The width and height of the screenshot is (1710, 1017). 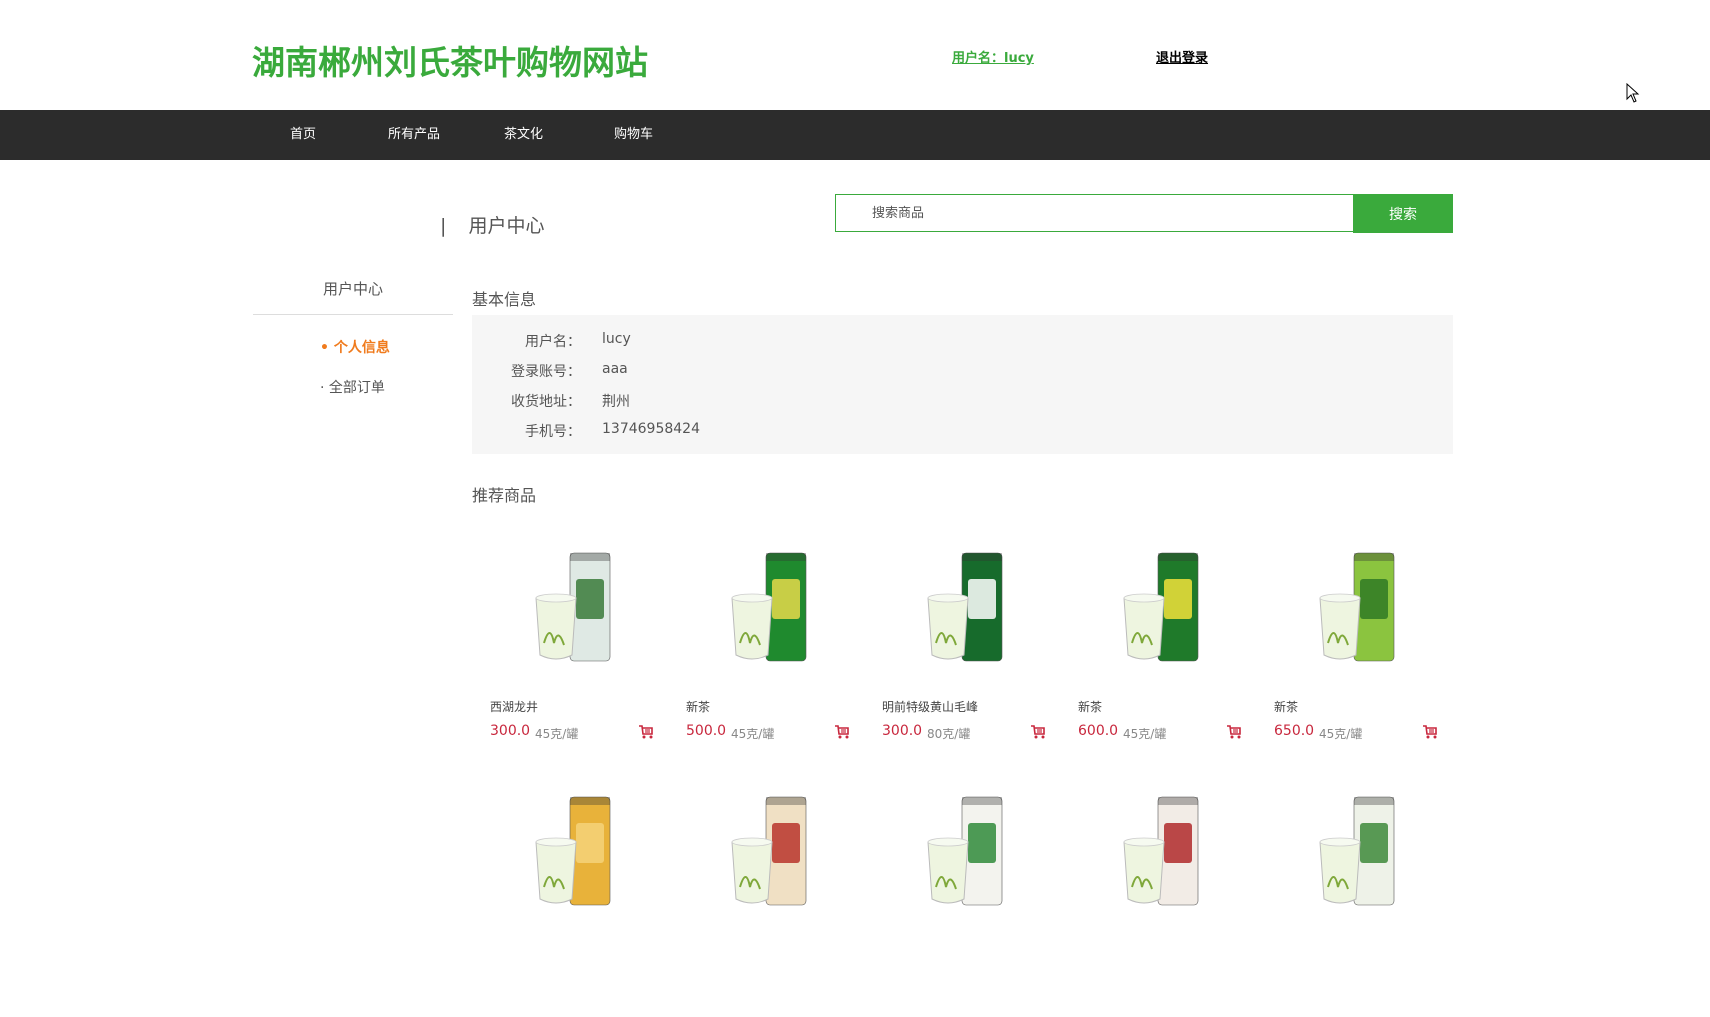 I want to click on basic-info-title: 基本信息, so click(x=504, y=299).